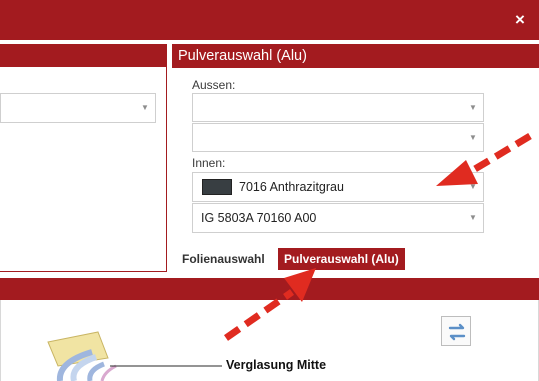 This screenshot has height=381, width=539. What do you see at coordinates (269, 304) in the screenshot?
I see `annotation-arrow-bottom` at bounding box center [269, 304].